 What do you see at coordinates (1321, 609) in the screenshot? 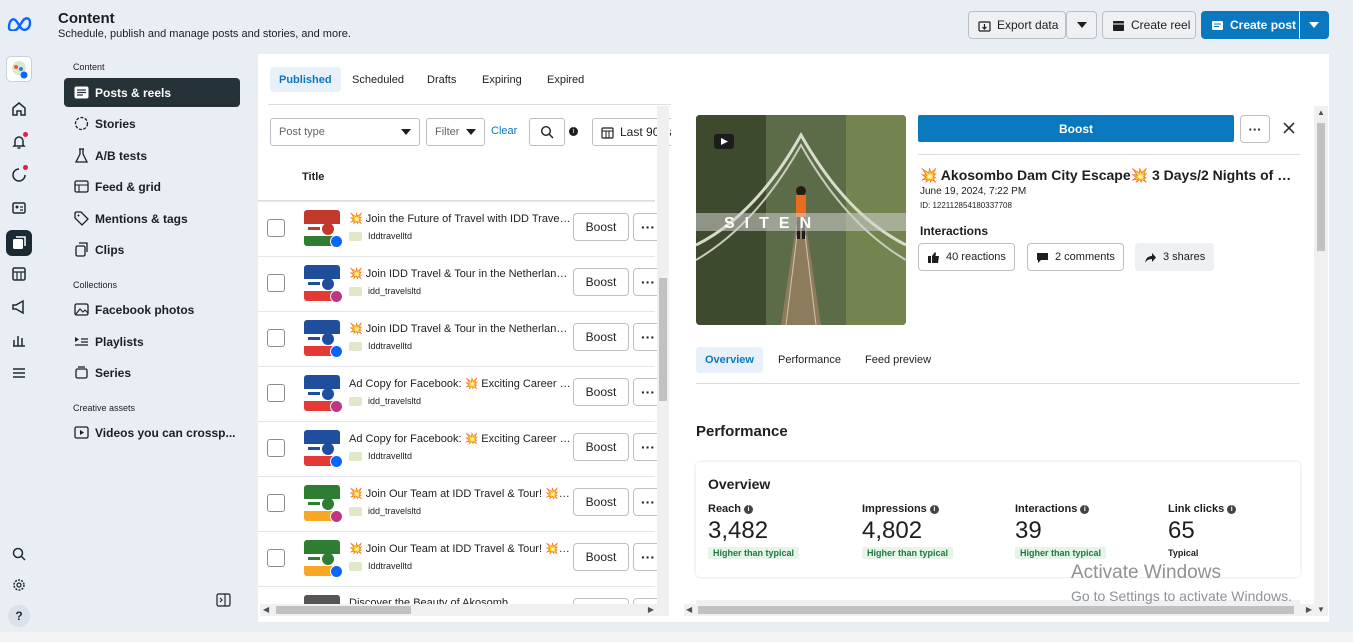
I see `scroll-down-icon: ▼` at bounding box center [1321, 609].